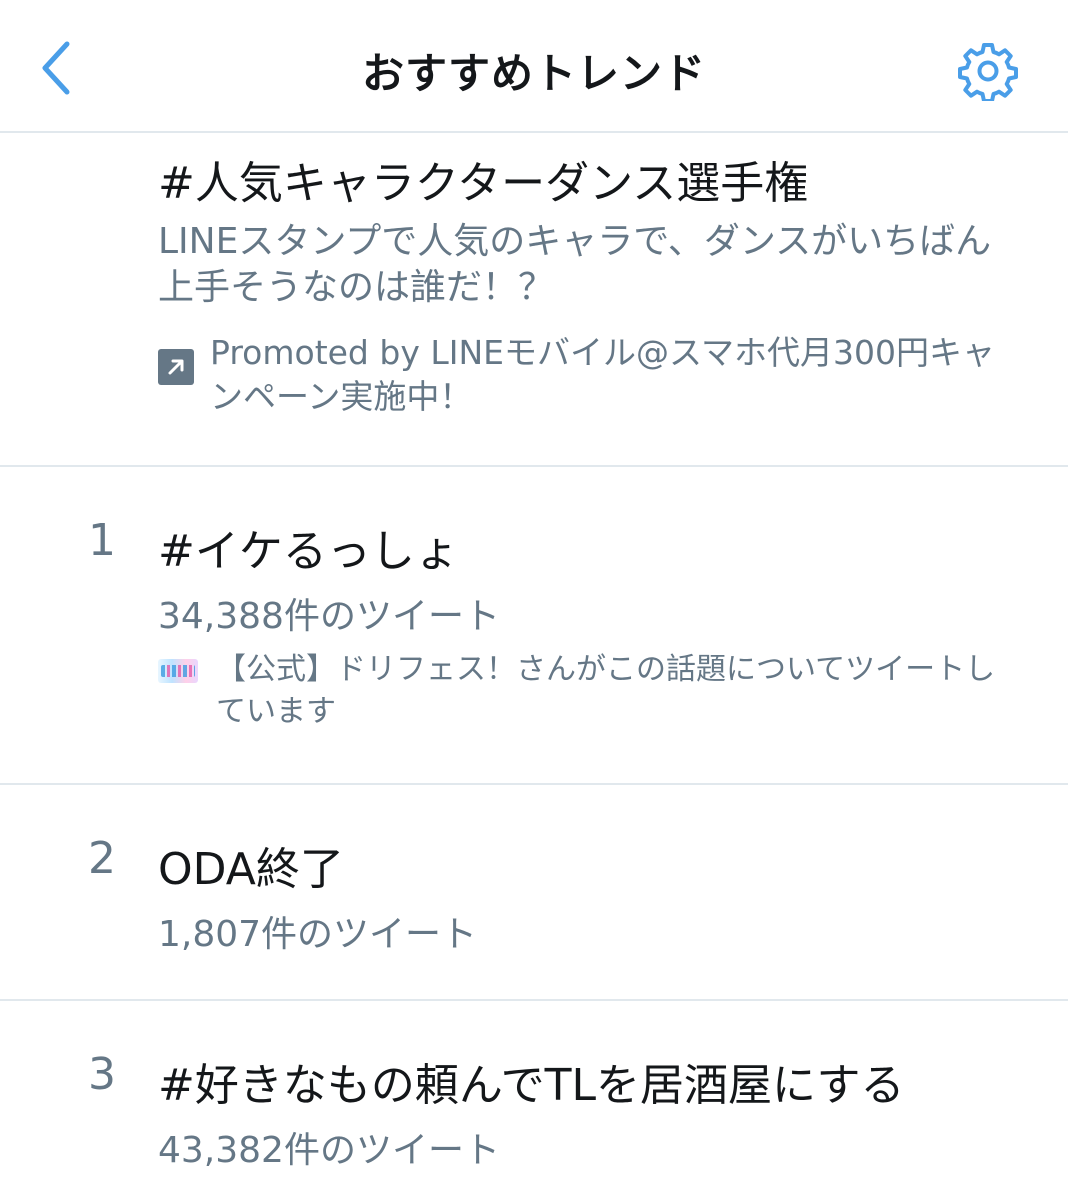  What do you see at coordinates (251, 869) in the screenshot?
I see `trend-name: ODA終了` at bounding box center [251, 869].